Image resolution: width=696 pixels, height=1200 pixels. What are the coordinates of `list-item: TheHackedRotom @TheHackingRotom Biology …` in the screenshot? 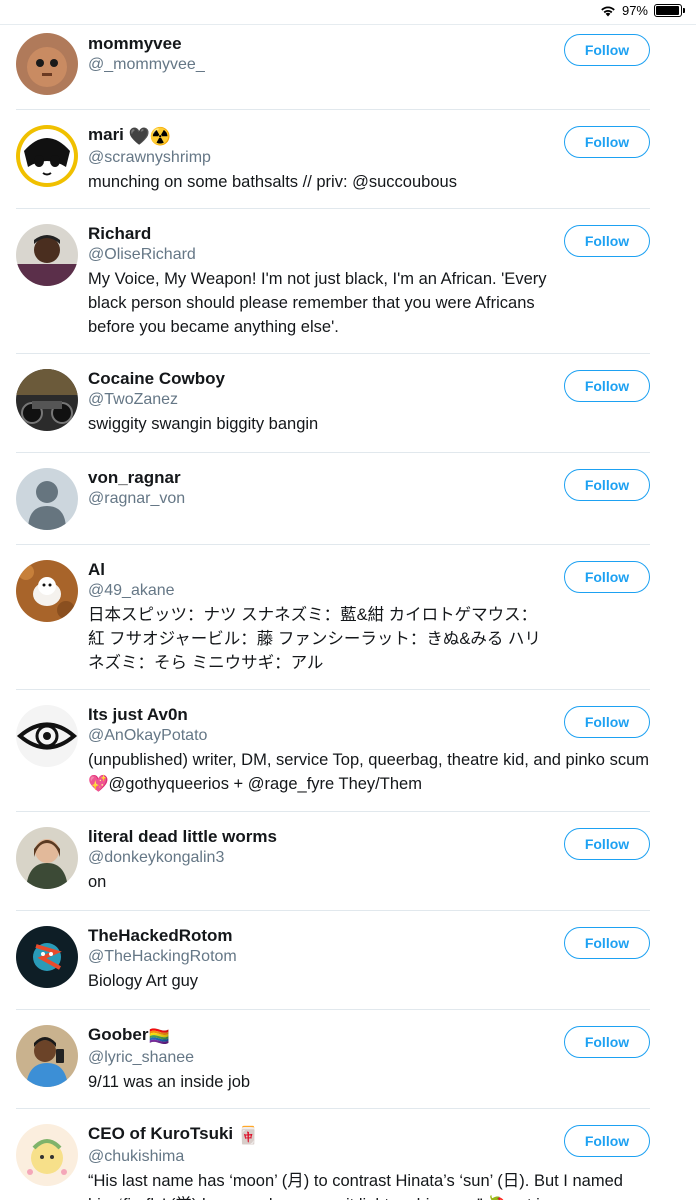 It's located at (333, 960).